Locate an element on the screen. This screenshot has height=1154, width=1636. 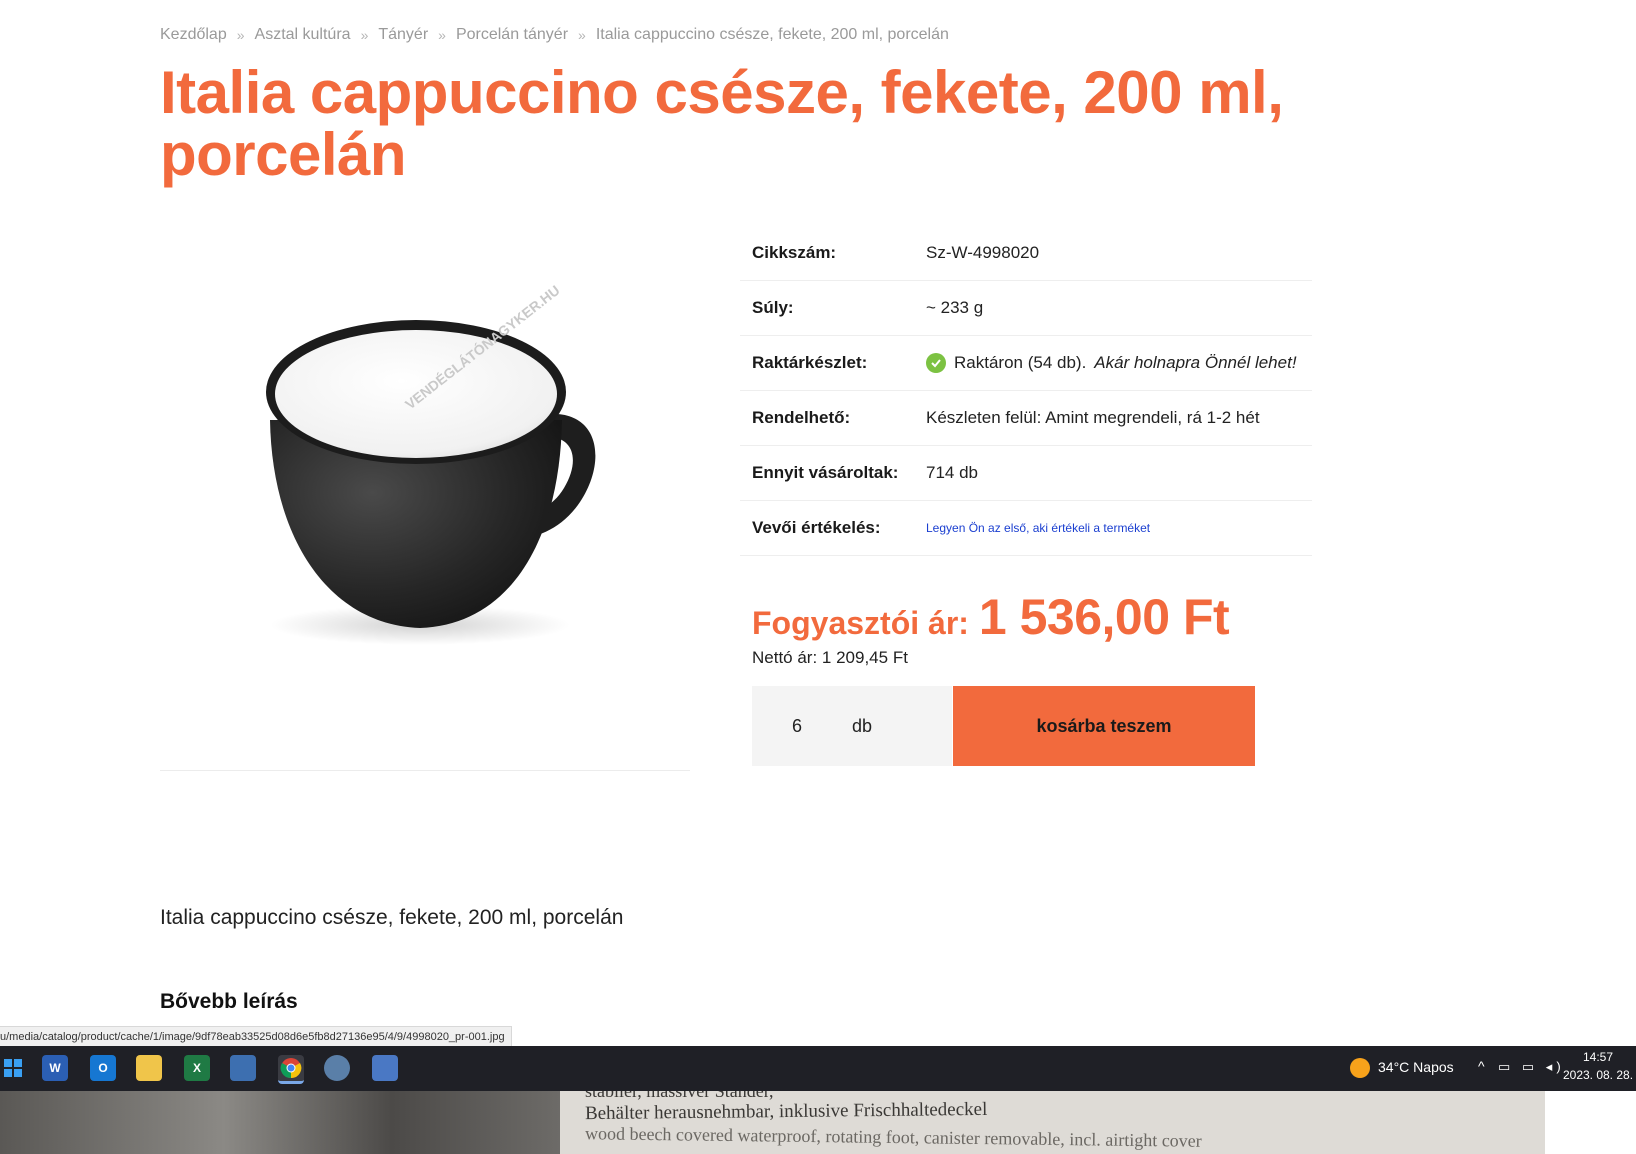
tray-chevron-up-icon: ^ is located at coordinates (1481, 1066).